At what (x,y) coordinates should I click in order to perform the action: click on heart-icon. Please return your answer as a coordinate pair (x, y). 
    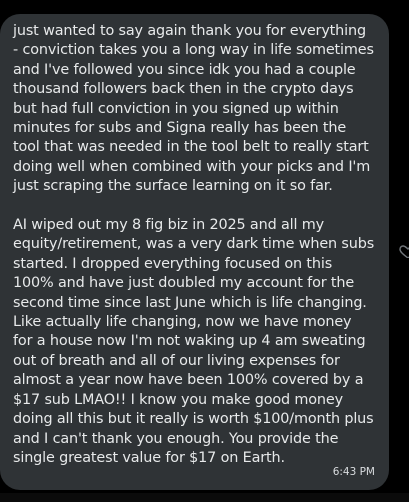
    Looking at the image, I should click on (403, 251).